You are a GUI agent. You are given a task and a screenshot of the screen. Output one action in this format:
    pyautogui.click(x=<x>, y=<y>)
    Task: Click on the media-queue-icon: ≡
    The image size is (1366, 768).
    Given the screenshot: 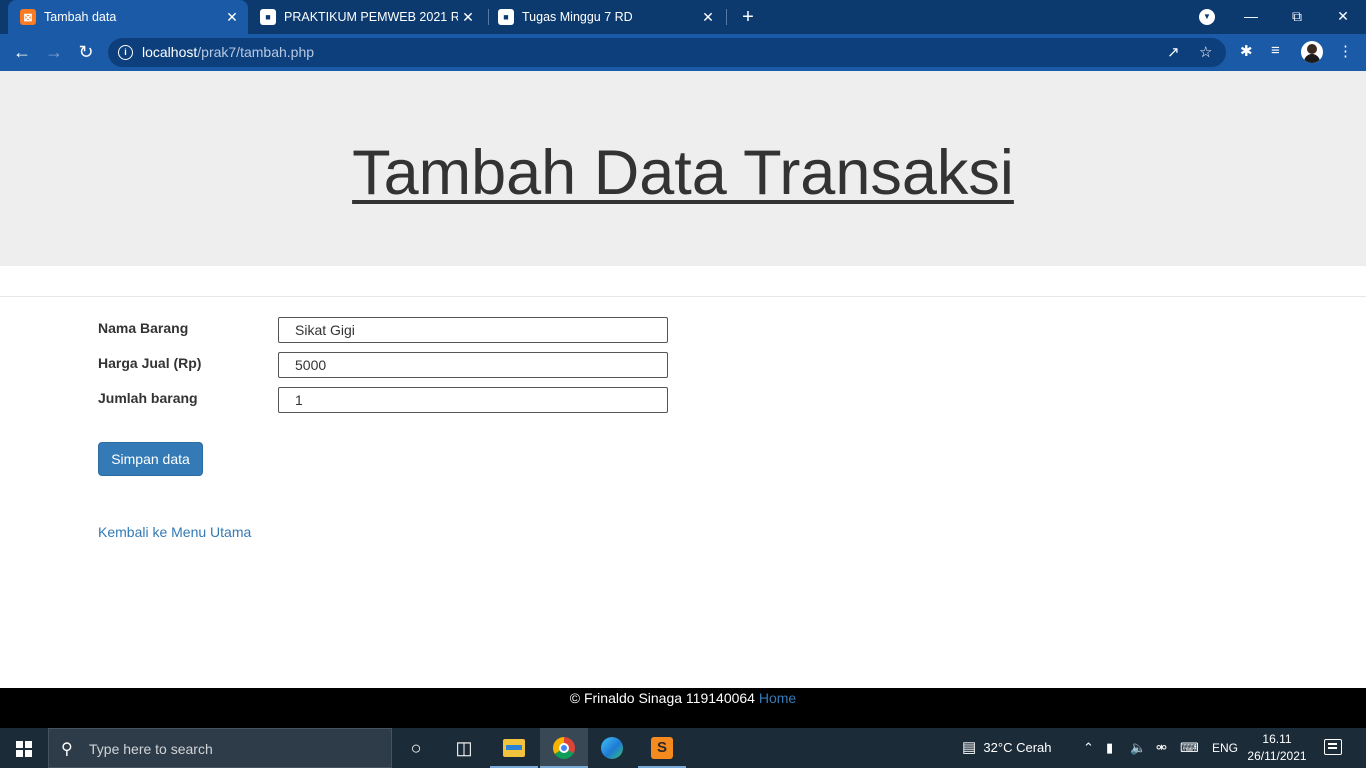 What is the action you would take?
    pyautogui.click(x=1275, y=50)
    